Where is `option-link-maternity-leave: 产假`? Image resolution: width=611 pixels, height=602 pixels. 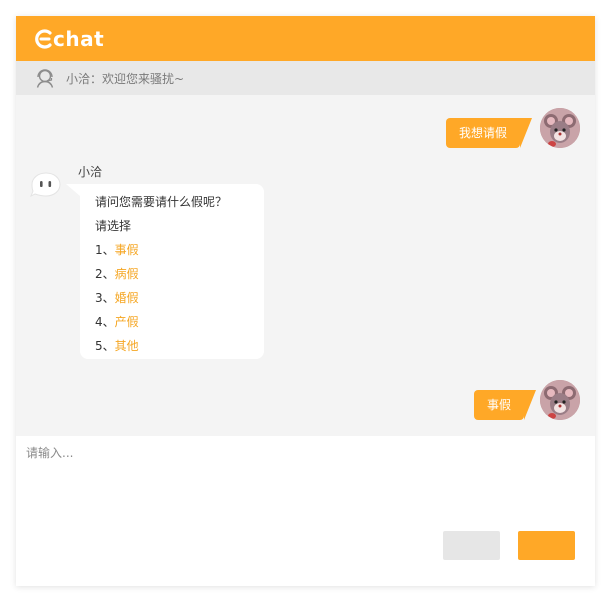 option-link-maternity-leave: 产假 is located at coordinates (127, 322).